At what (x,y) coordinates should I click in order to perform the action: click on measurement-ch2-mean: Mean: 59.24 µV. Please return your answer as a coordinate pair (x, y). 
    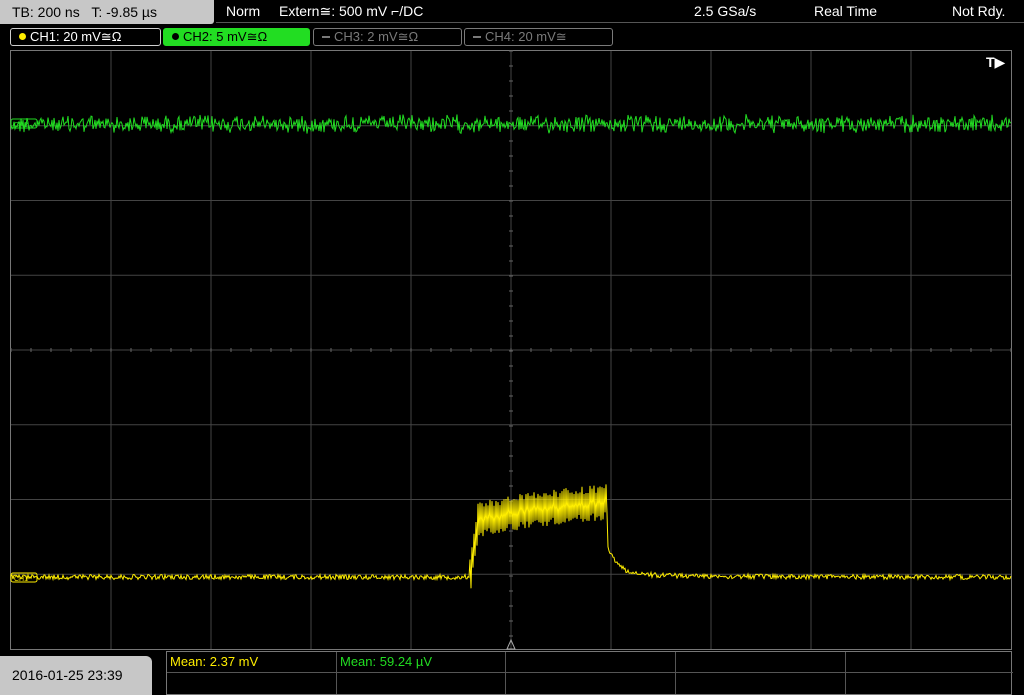
    Looking at the image, I should click on (421, 662).